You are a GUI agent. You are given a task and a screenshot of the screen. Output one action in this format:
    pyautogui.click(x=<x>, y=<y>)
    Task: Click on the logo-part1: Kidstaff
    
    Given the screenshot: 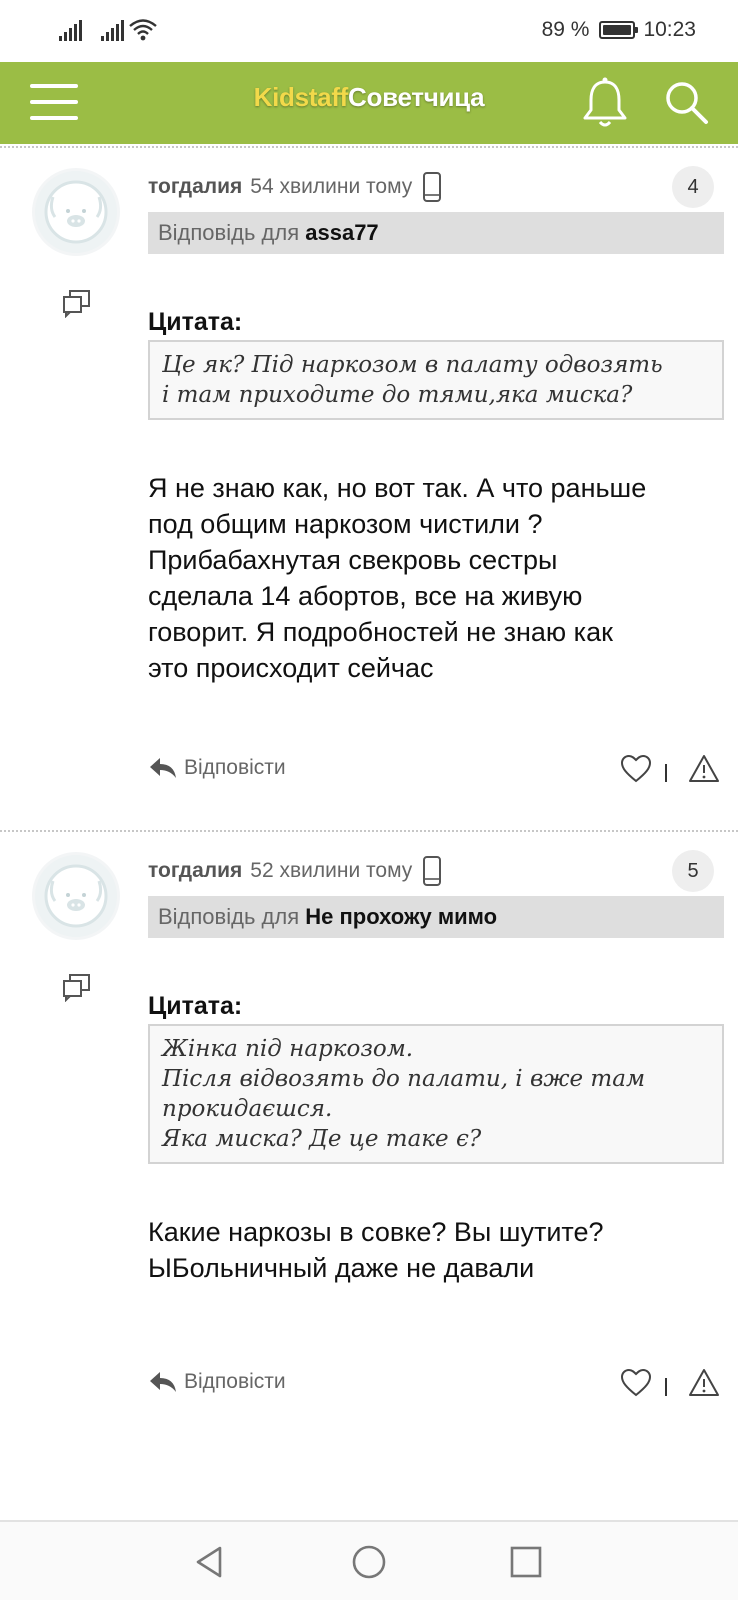 What is the action you would take?
    pyautogui.click(x=301, y=97)
    